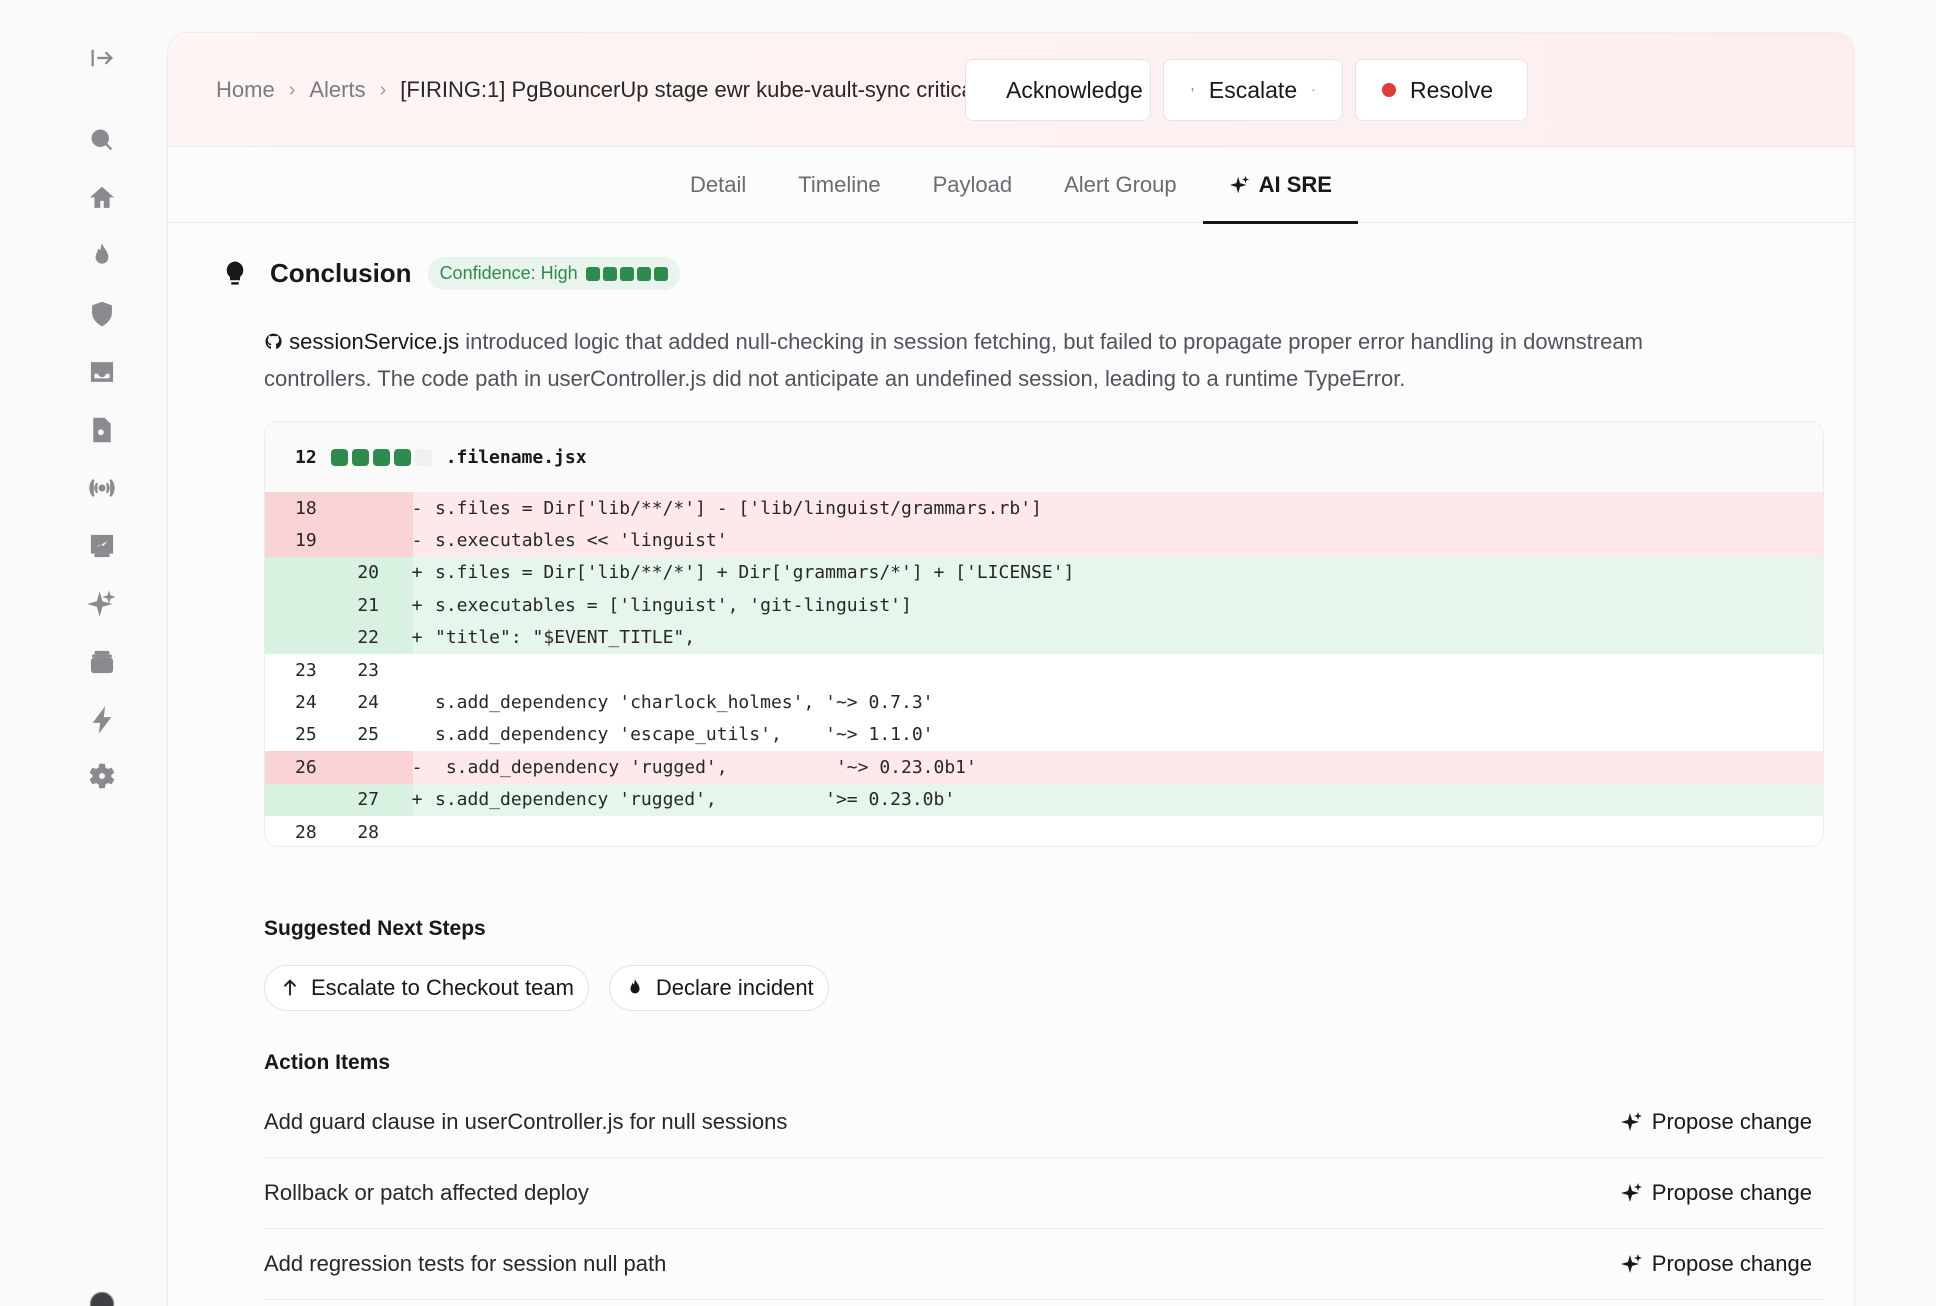  Describe the element at coordinates (426, 1192) in the screenshot. I see `action-item-text: Rollback or patch affected deploy` at that location.